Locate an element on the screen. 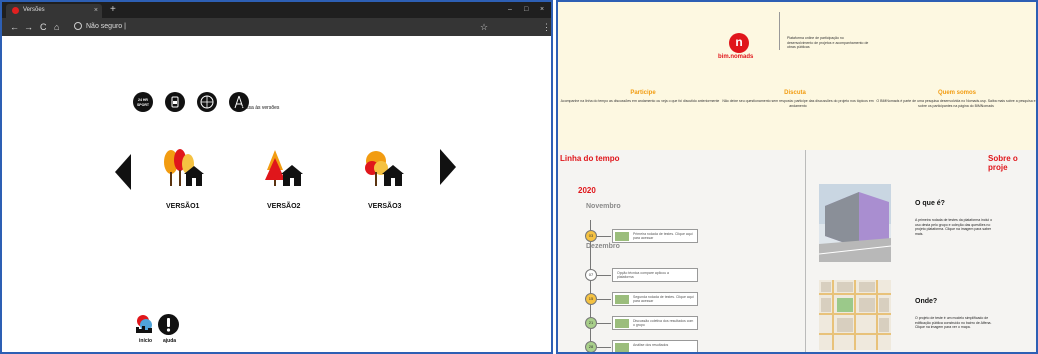  logo-badge-icon: 24 HR SPORT is located at coordinates (143, 102).